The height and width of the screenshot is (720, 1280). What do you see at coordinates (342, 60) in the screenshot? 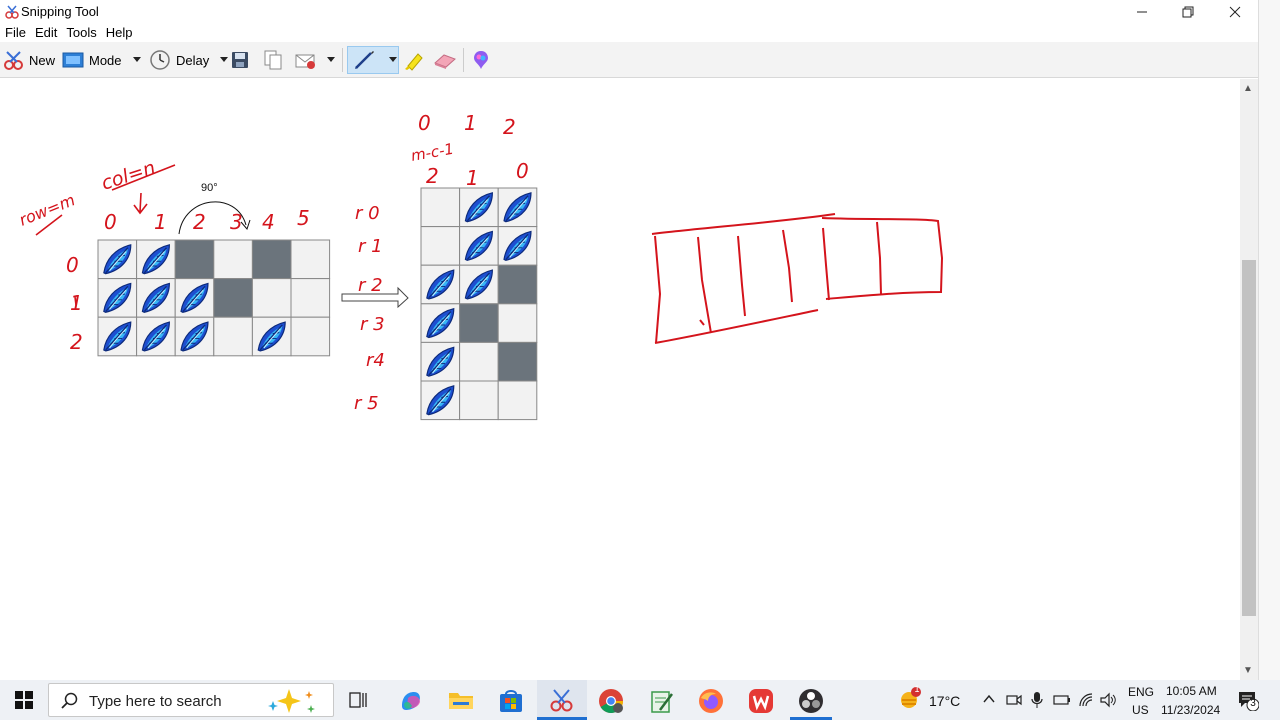
I see `toolbar-separator` at bounding box center [342, 60].